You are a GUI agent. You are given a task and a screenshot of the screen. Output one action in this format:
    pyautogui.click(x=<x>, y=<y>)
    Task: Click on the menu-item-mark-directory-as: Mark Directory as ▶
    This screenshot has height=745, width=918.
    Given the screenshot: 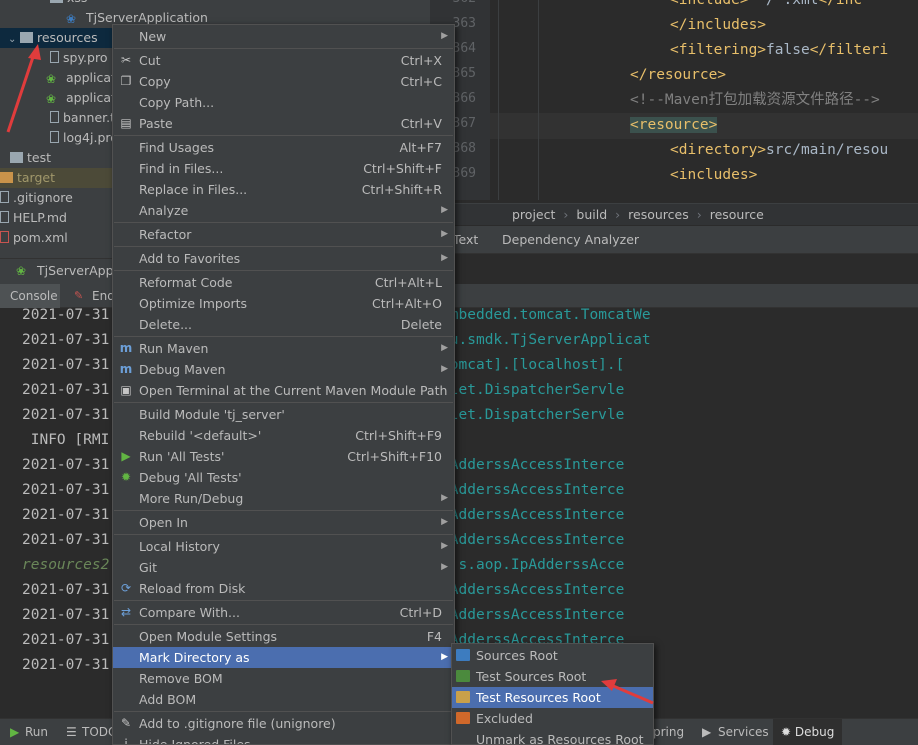 What is the action you would take?
    pyautogui.click(x=283, y=657)
    